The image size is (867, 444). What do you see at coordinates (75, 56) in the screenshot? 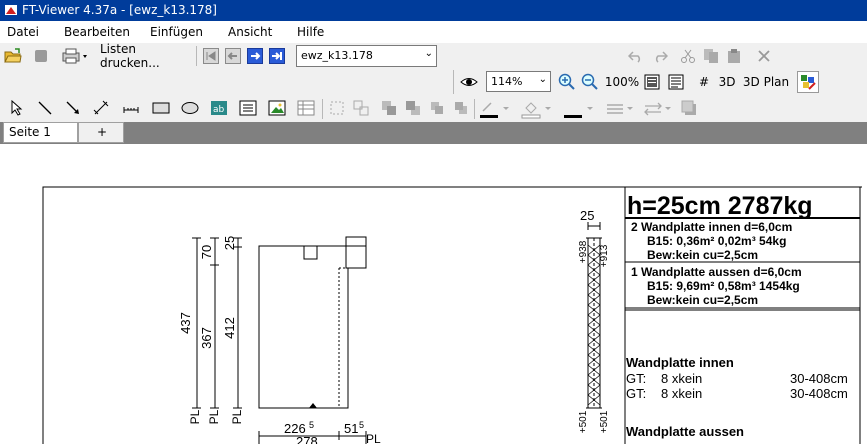
I see `printer-icon` at bounding box center [75, 56].